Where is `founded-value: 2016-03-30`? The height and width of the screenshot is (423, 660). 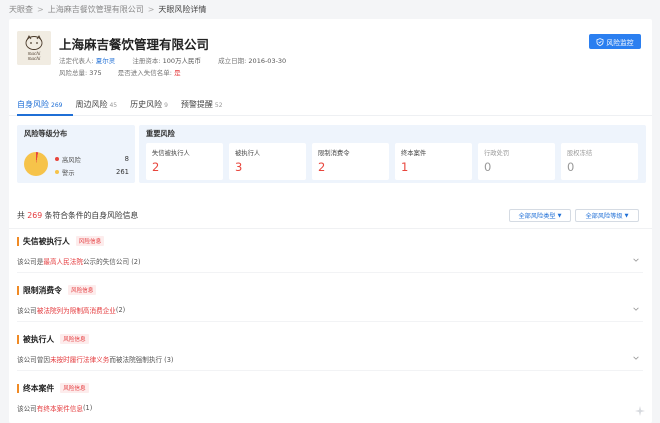 founded-value: 2016-03-30 is located at coordinates (267, 61).